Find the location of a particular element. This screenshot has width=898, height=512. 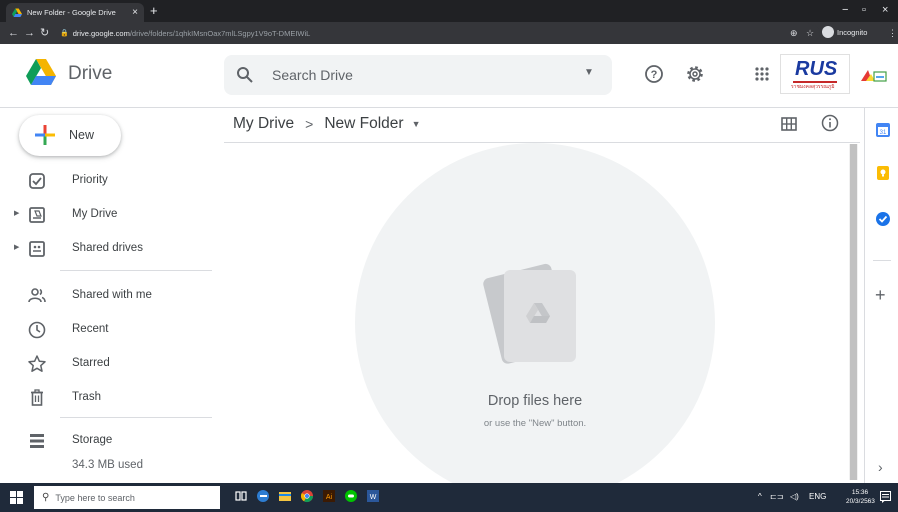

help-icon: ? is located at coordinates (654, 74).